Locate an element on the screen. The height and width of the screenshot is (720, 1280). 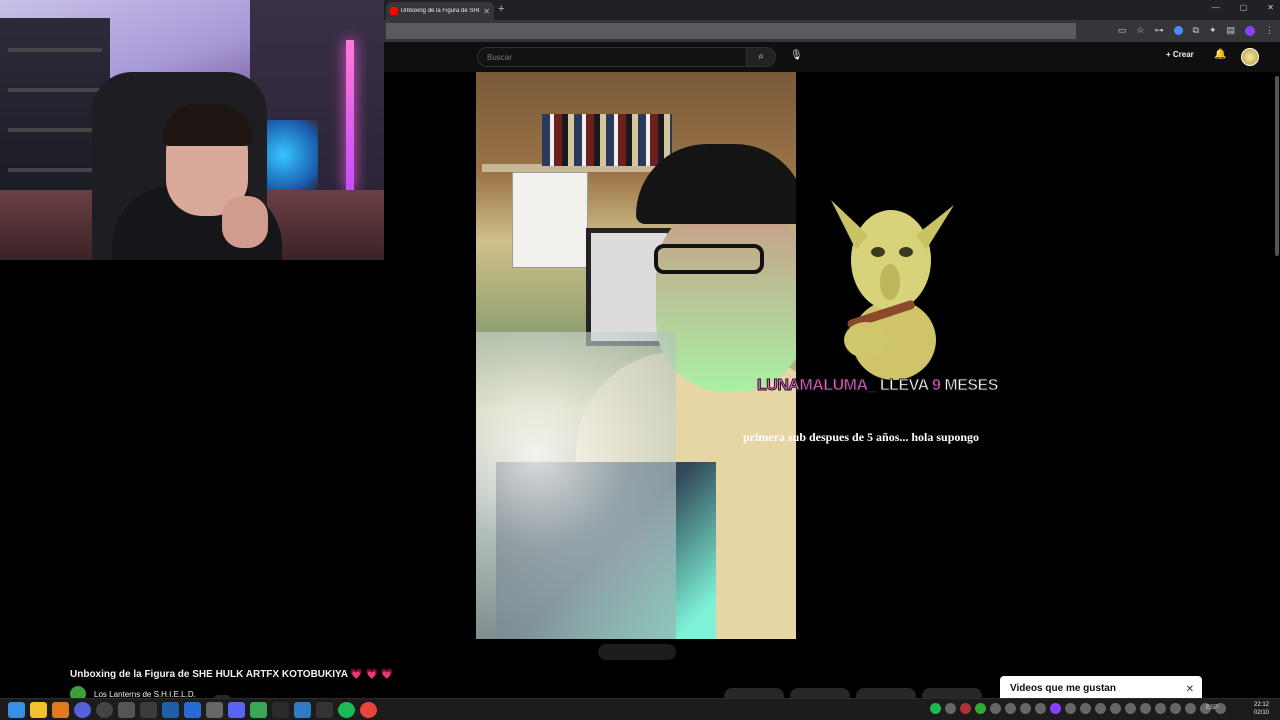
tray-spotify-icon is located at coordinates (935, 708).